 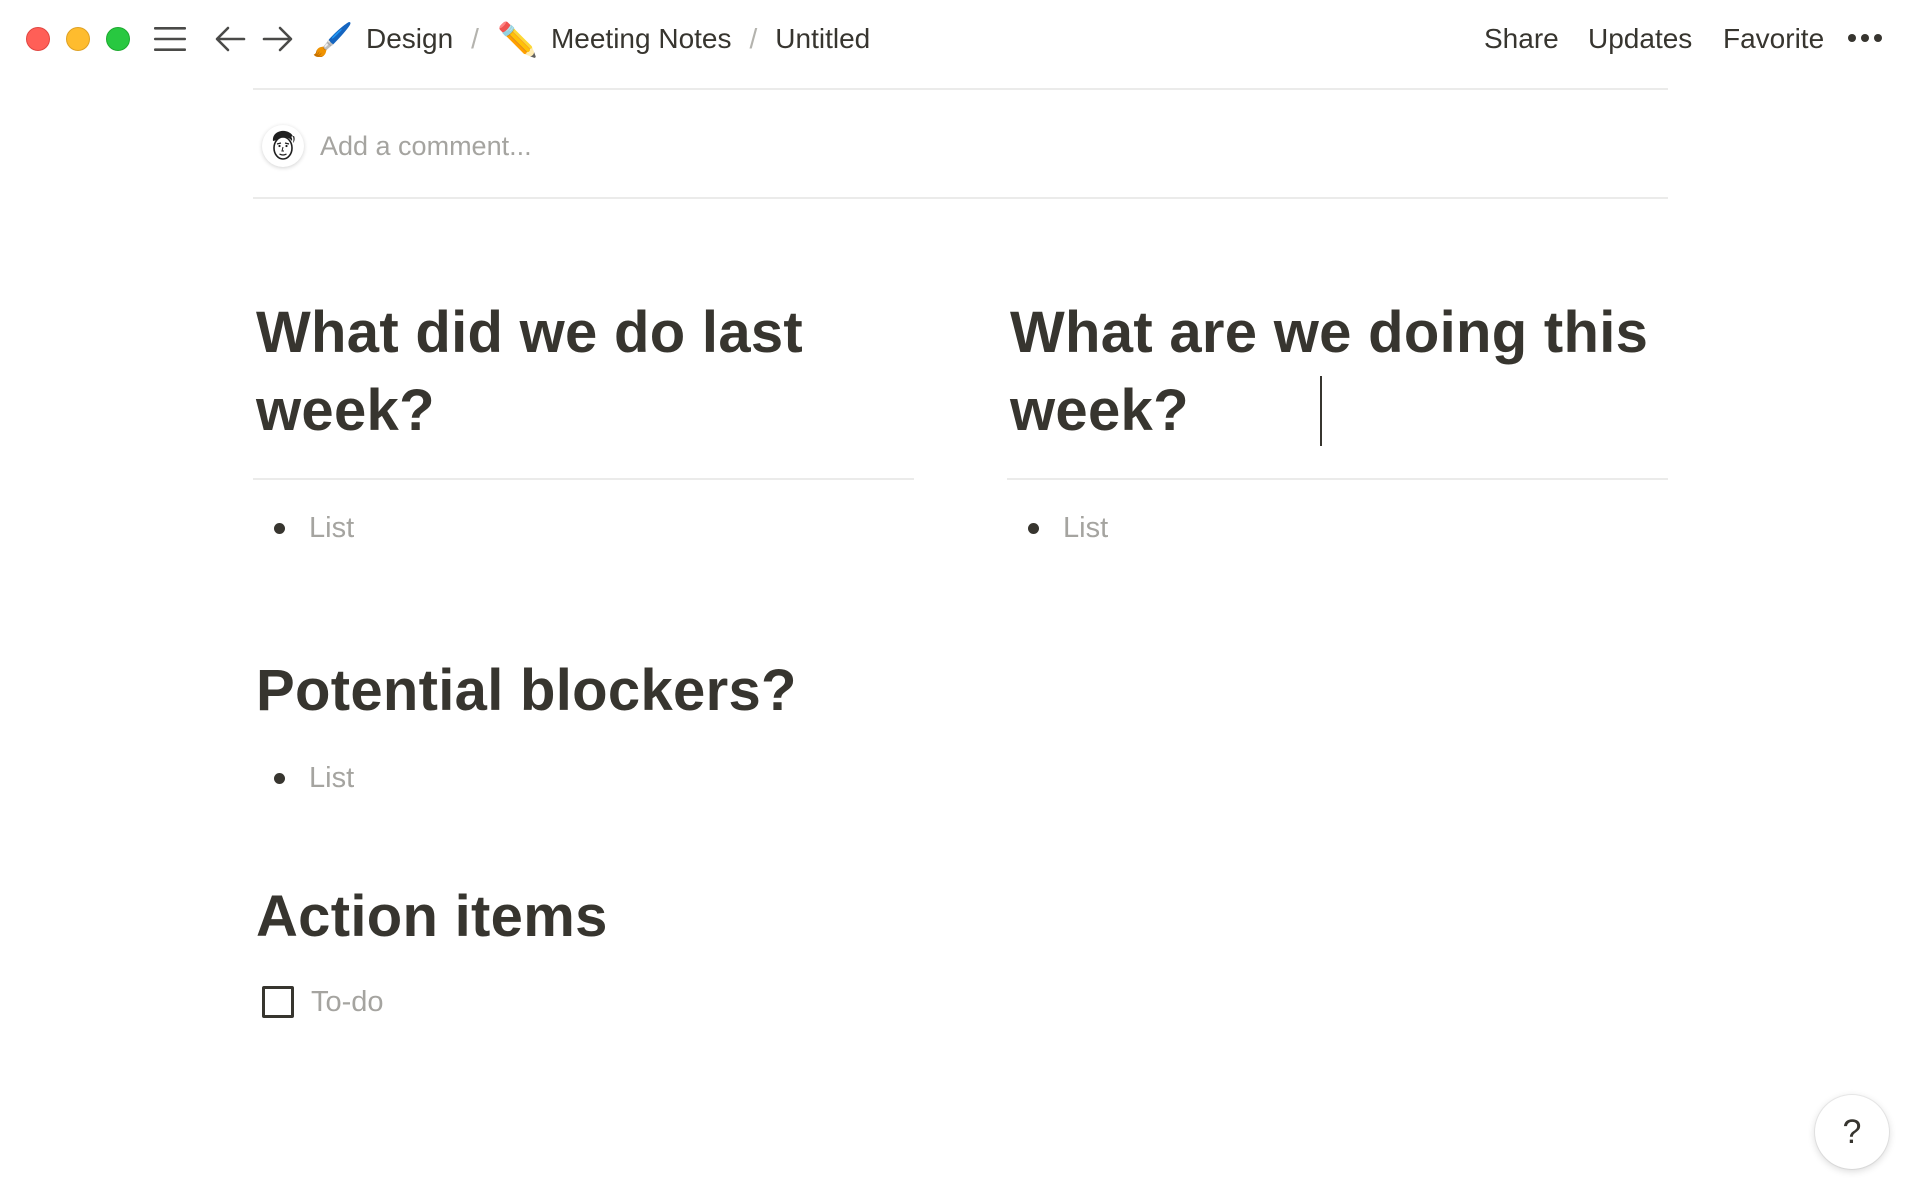 I want to click on arrow-right-icon, so click(x=277, y=39).